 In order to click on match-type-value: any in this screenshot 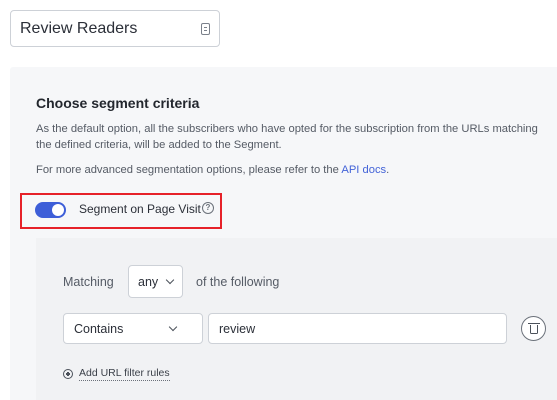, I will do `click(148, 281)`.